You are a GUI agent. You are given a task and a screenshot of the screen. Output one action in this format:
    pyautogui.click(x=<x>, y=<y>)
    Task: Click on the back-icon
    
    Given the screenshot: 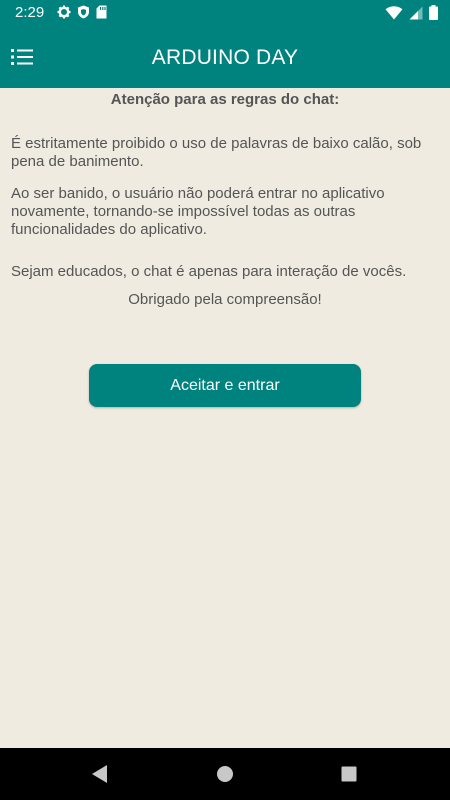 What is the action you would take?
    pyautogui.click(x=99, y=777)
    